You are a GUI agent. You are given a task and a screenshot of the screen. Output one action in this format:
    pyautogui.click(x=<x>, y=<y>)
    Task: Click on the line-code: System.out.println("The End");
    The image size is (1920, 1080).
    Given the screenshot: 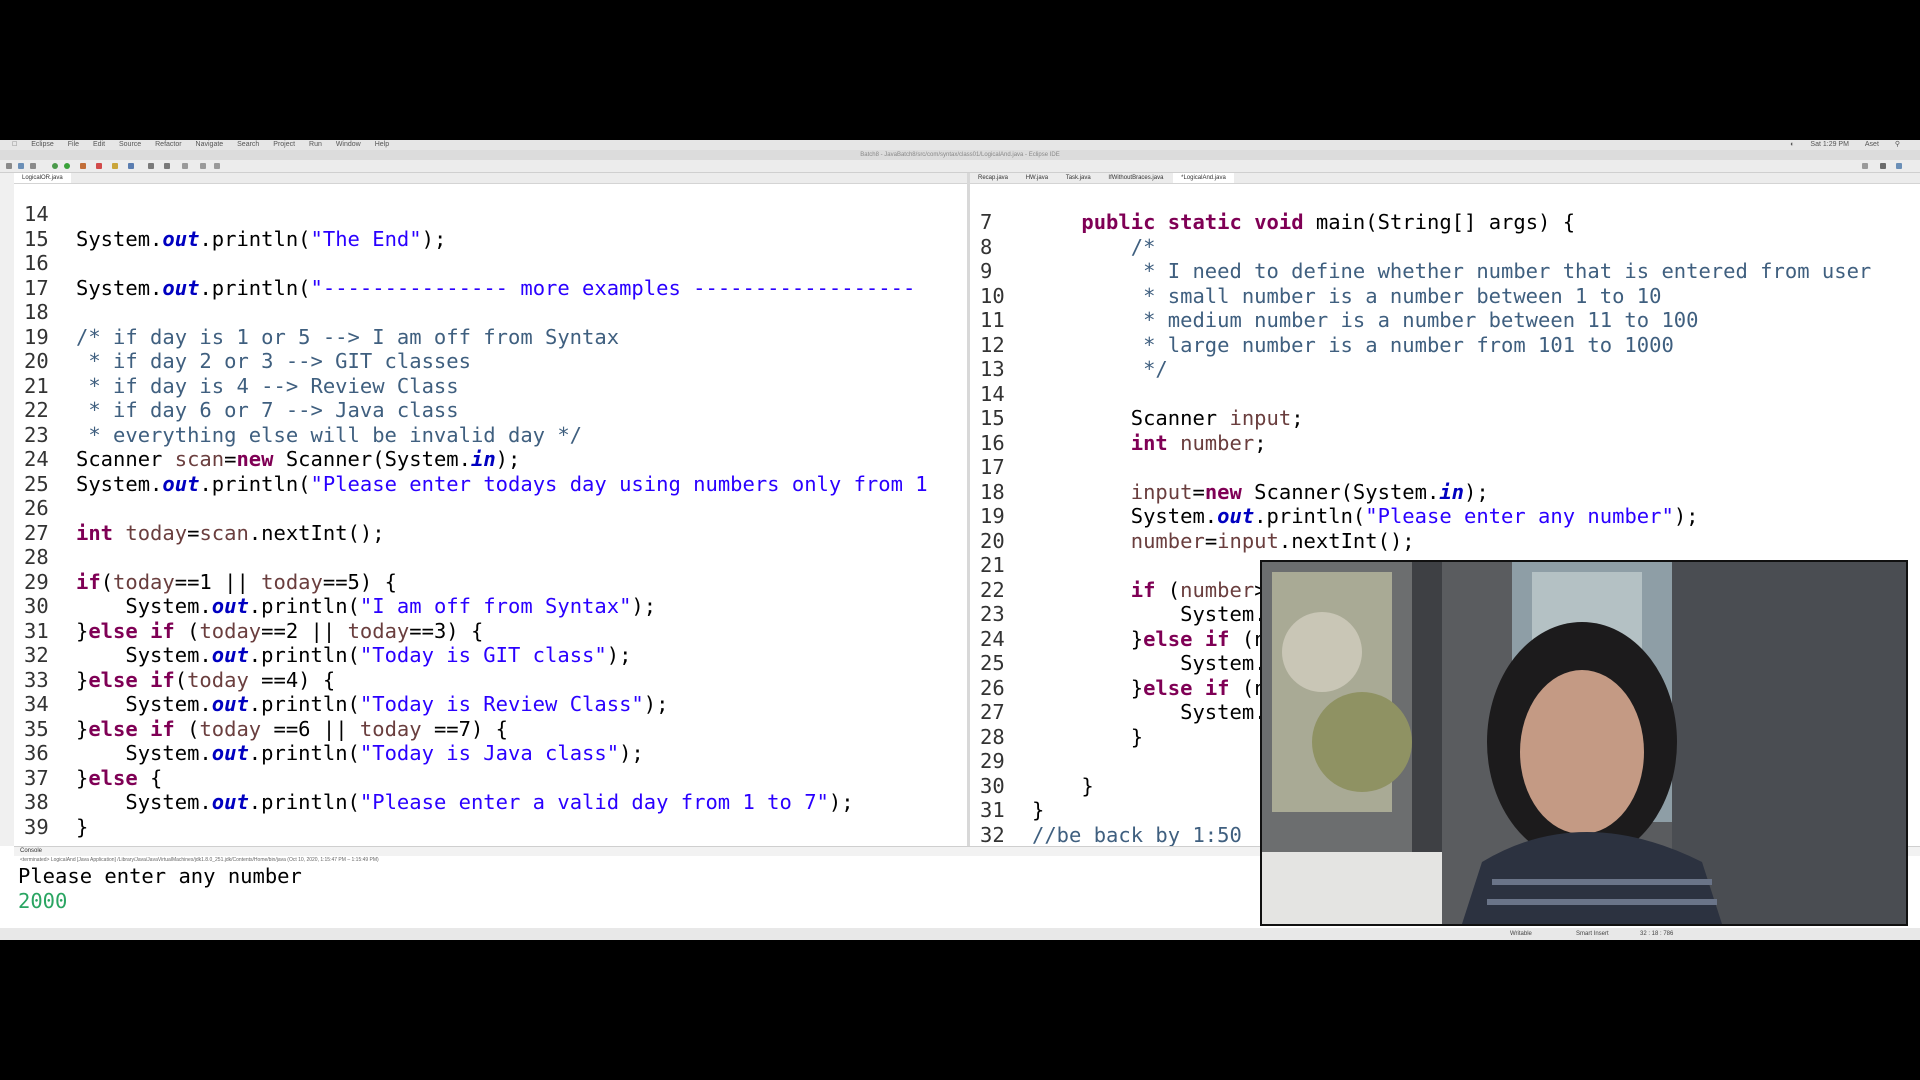 What is the action you would take?
    pyautogui.click(x=261, y=239)
    